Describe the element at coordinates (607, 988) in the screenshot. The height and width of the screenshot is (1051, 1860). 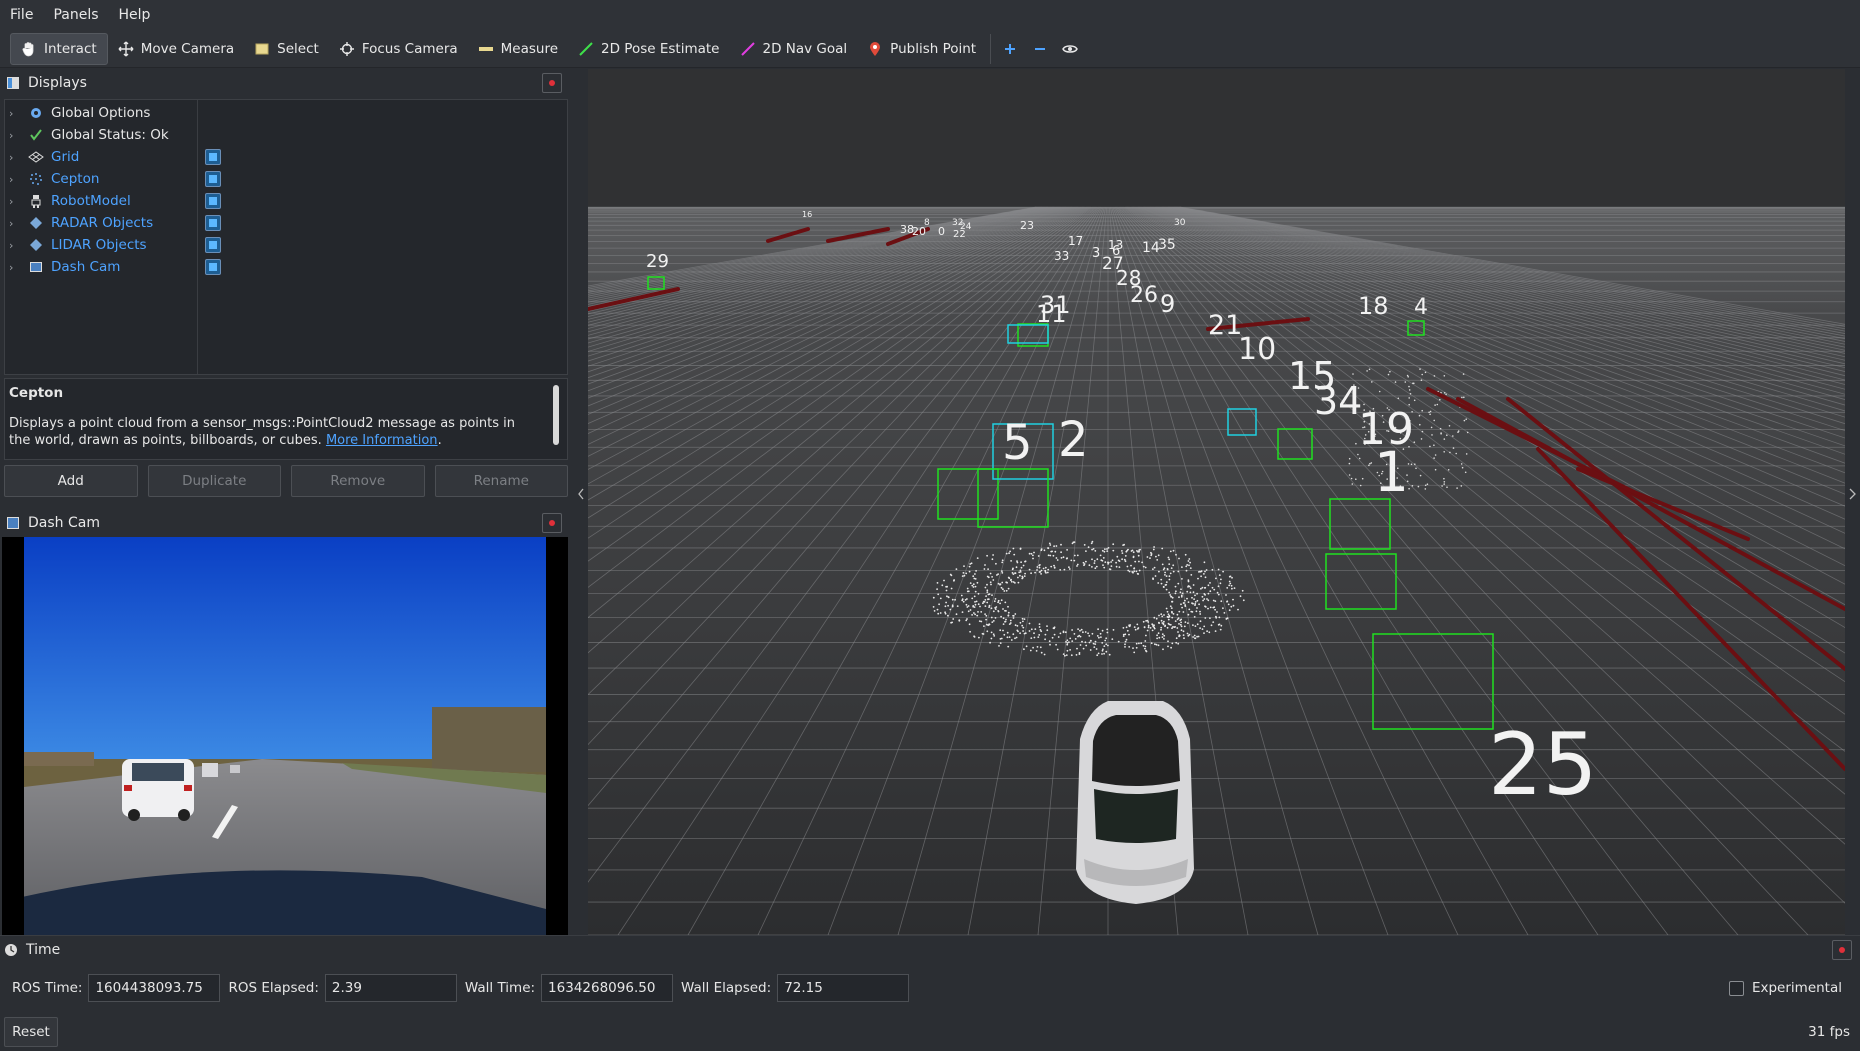
I see `wall-time-field: 1634268096.50` at that location.